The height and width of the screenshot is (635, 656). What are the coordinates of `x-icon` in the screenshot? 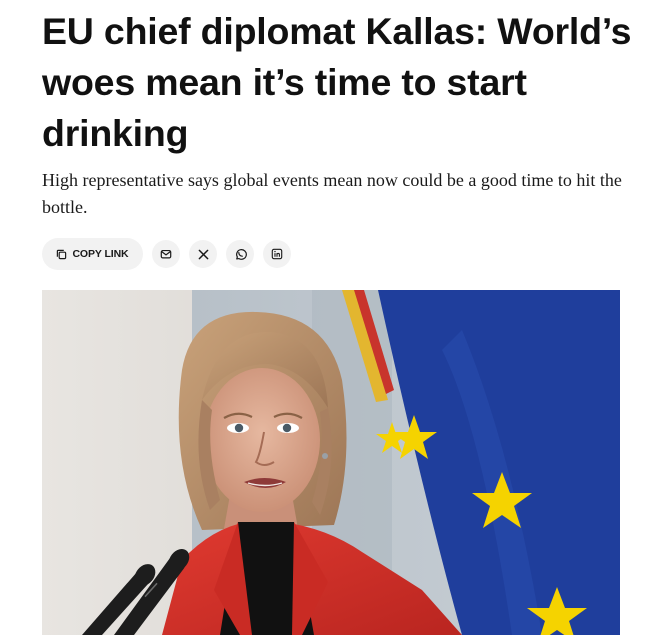 It's located at (203, 254).